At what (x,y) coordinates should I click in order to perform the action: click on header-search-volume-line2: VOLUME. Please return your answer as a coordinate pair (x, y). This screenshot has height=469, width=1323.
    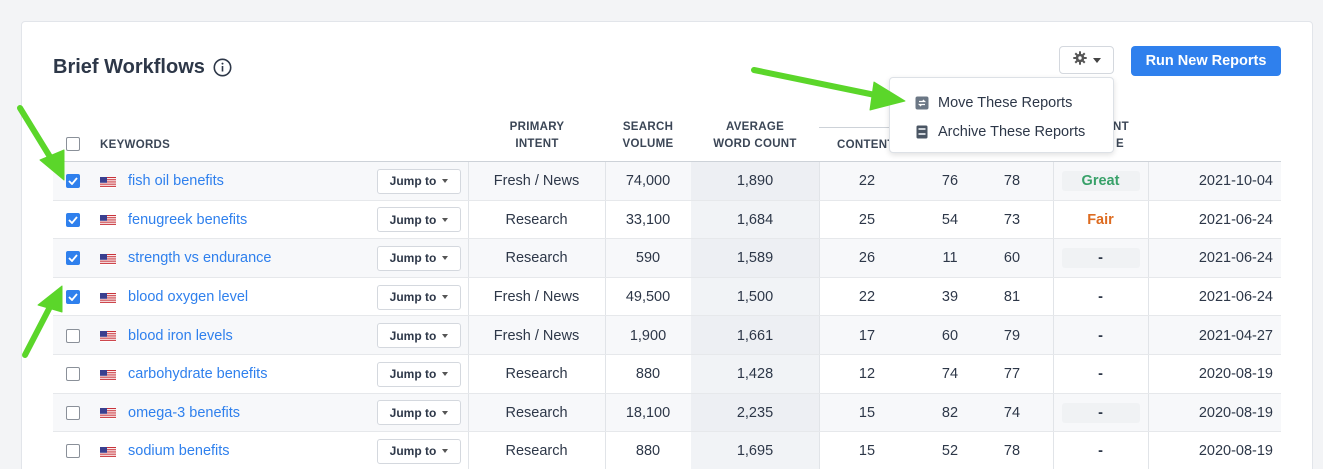
    Looking at the image, I should click on (648, 144).